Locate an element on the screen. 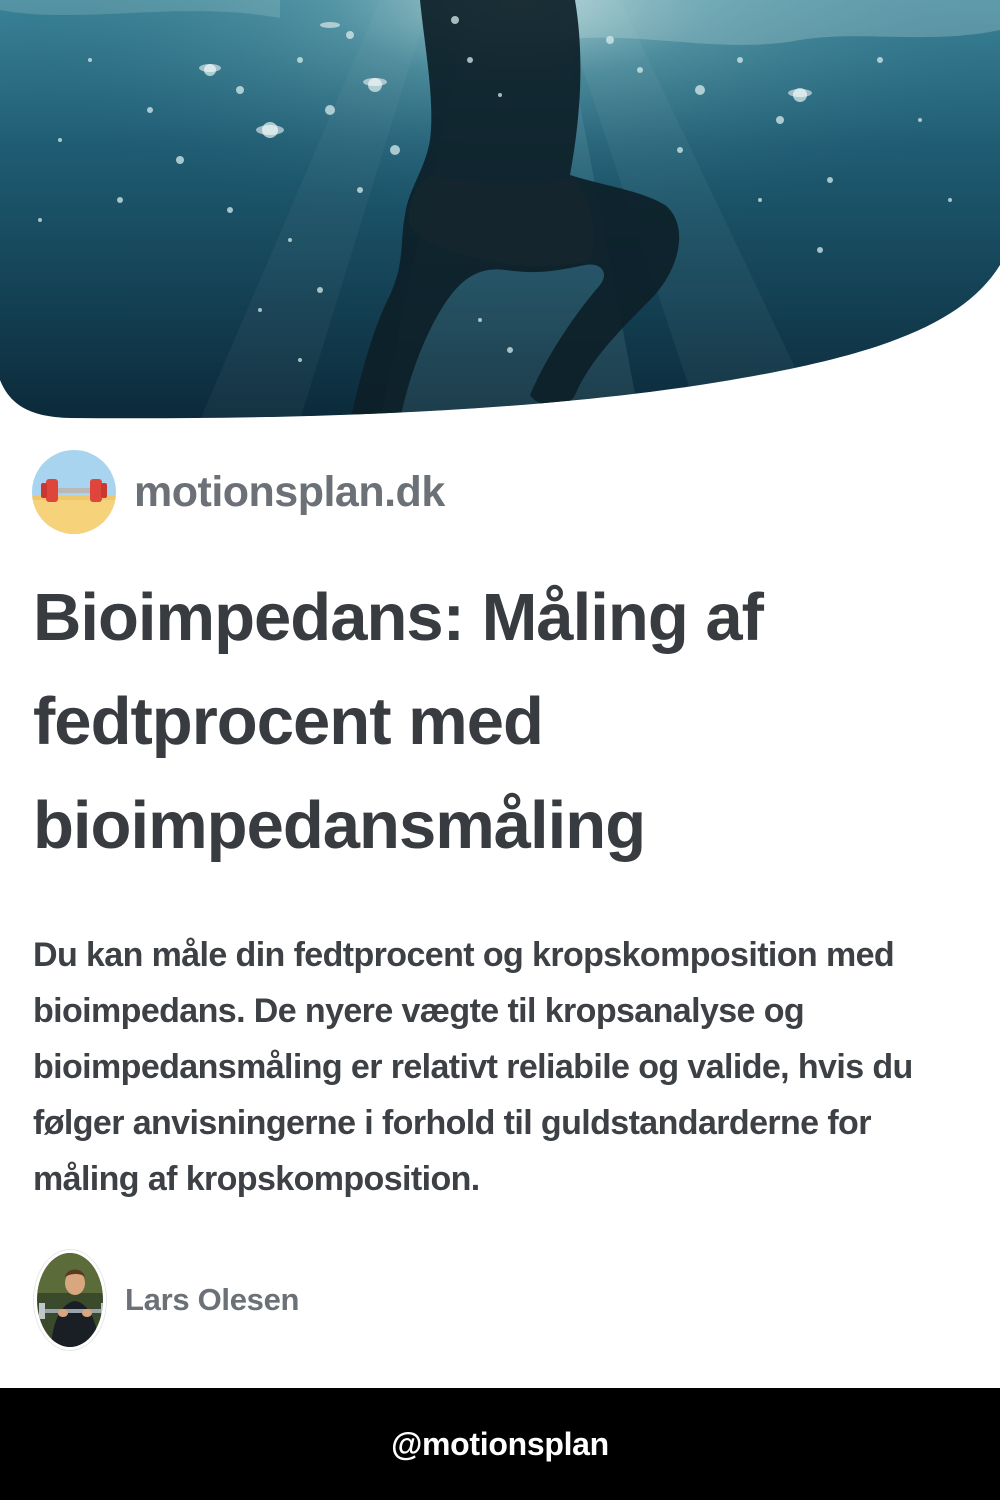 Image resolution: width=1000 pixels, height=1500 pixels. author-byline: Lars Olesen is located at coordinates (166, 1300).